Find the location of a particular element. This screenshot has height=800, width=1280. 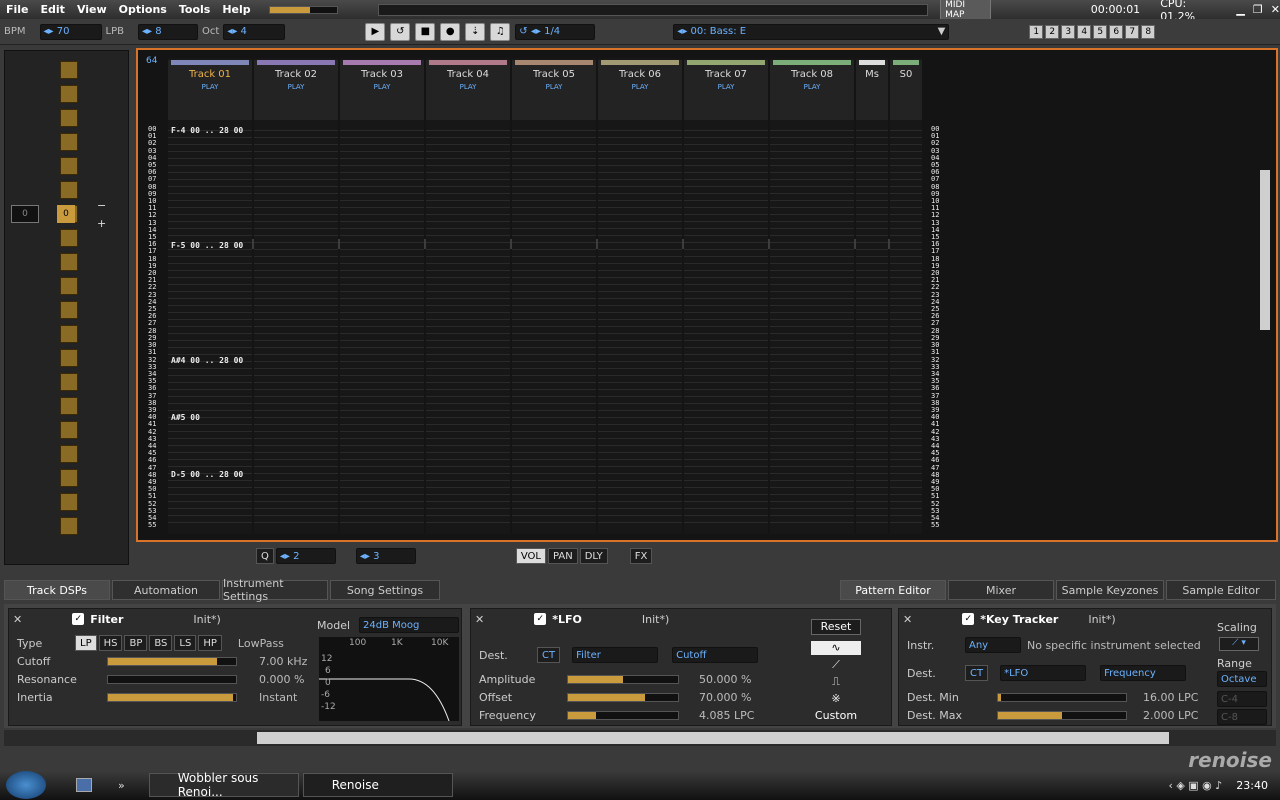

record-button: ● is located at coordinates (450, 31).